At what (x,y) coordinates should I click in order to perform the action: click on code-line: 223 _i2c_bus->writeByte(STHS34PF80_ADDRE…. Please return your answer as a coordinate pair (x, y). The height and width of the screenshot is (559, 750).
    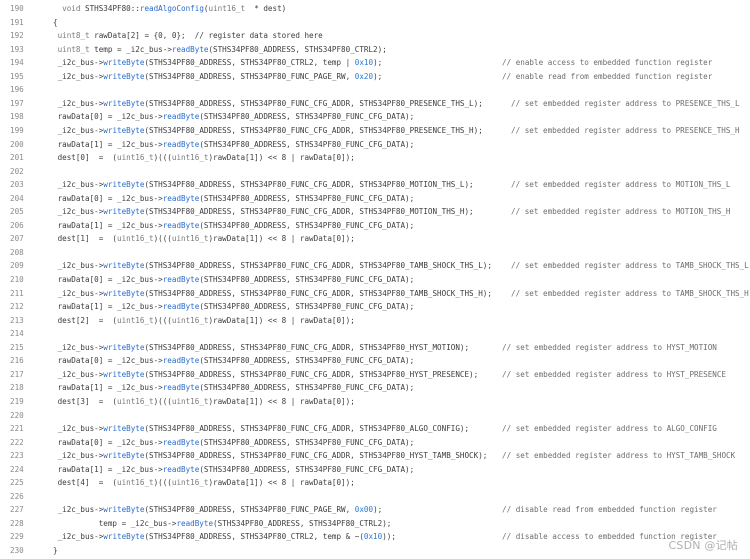
    Looking at the image, I should click on (375, 456).